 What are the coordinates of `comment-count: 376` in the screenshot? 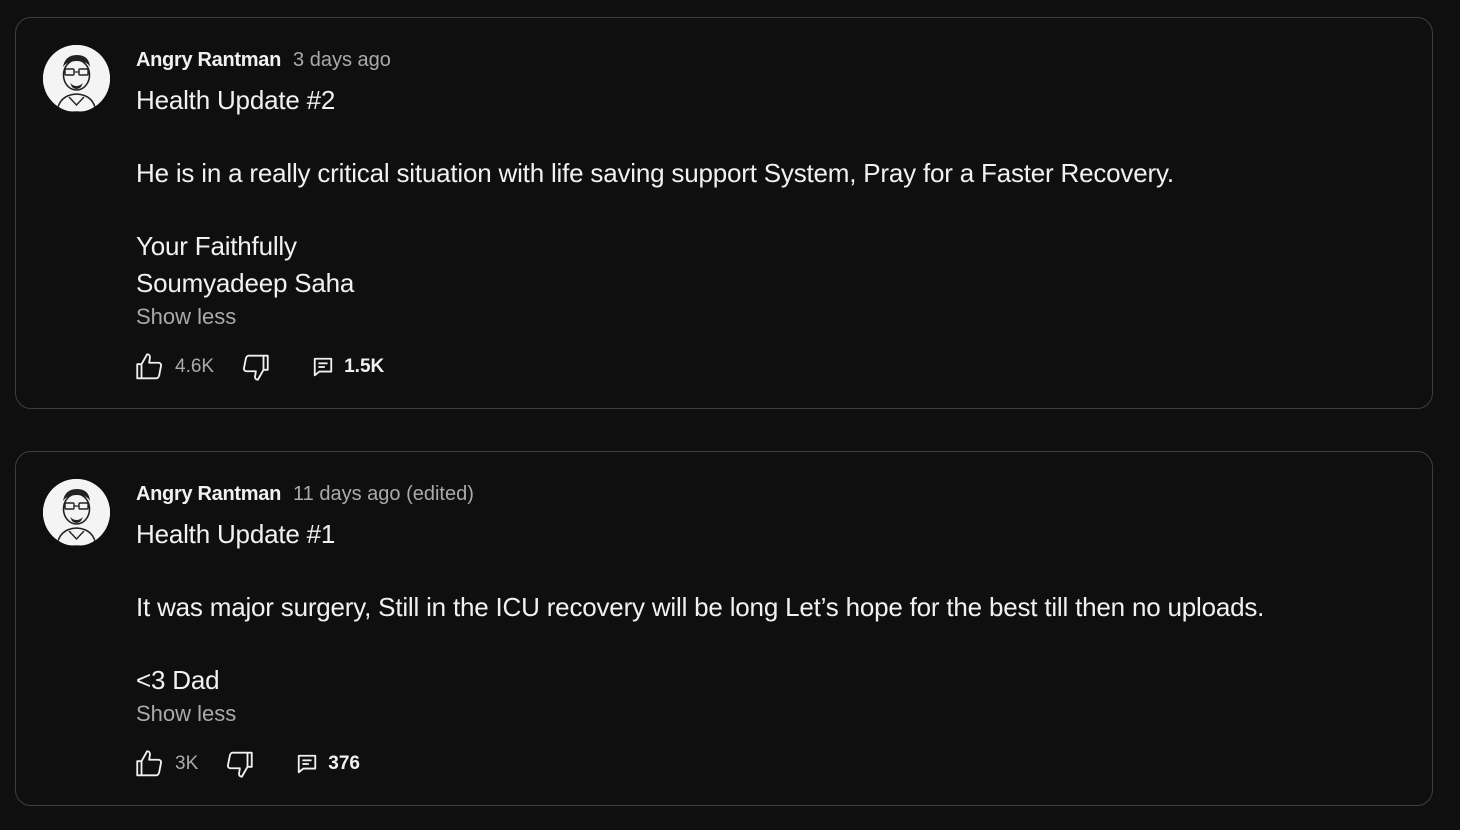 It's located at (344, 763).